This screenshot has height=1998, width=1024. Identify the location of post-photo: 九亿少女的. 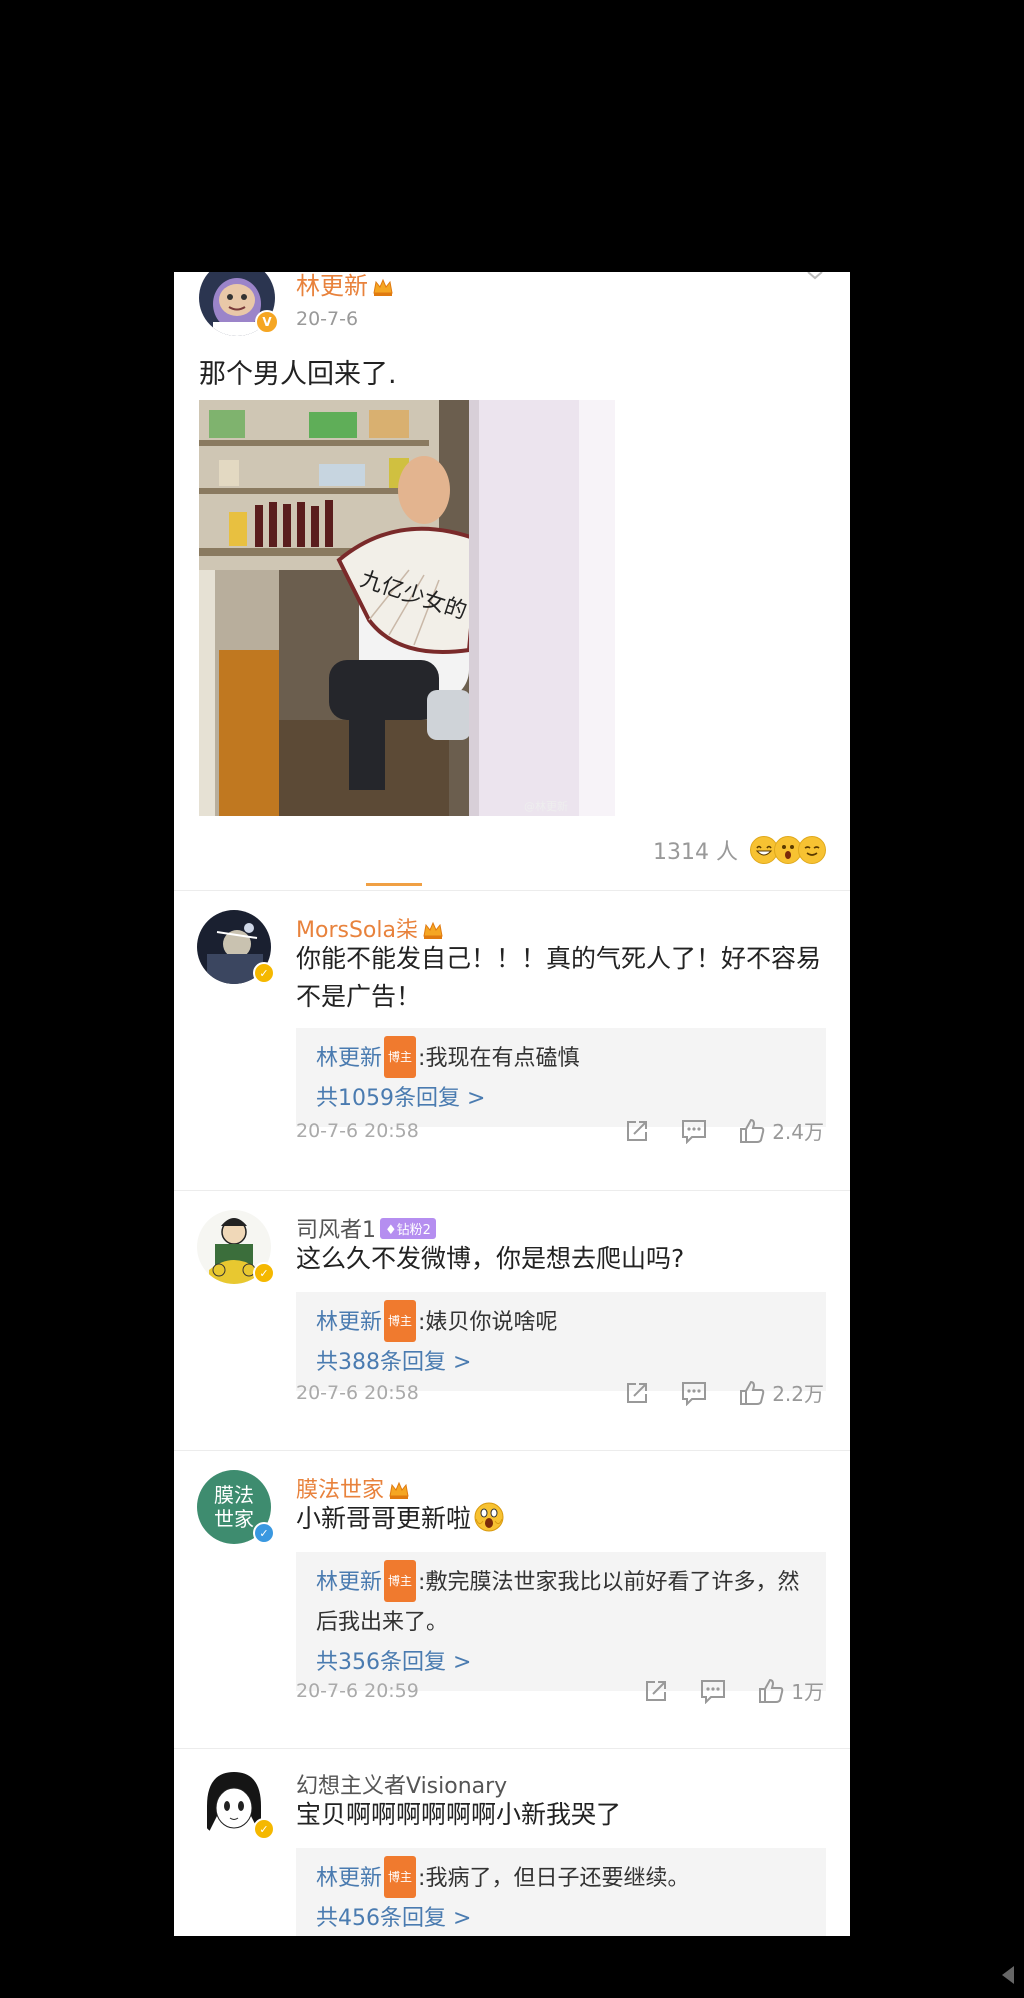
(407, 608).